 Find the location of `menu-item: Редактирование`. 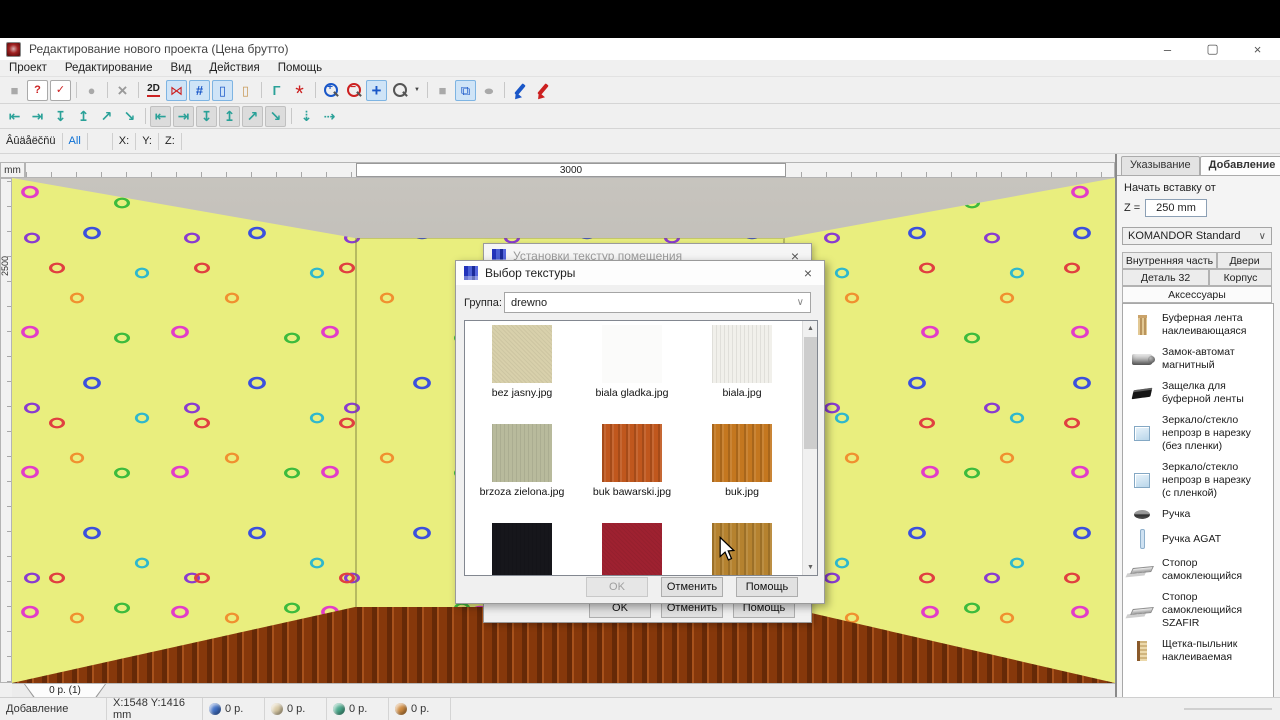

menu-item: Редактирование is located at coordinates (109, 68).